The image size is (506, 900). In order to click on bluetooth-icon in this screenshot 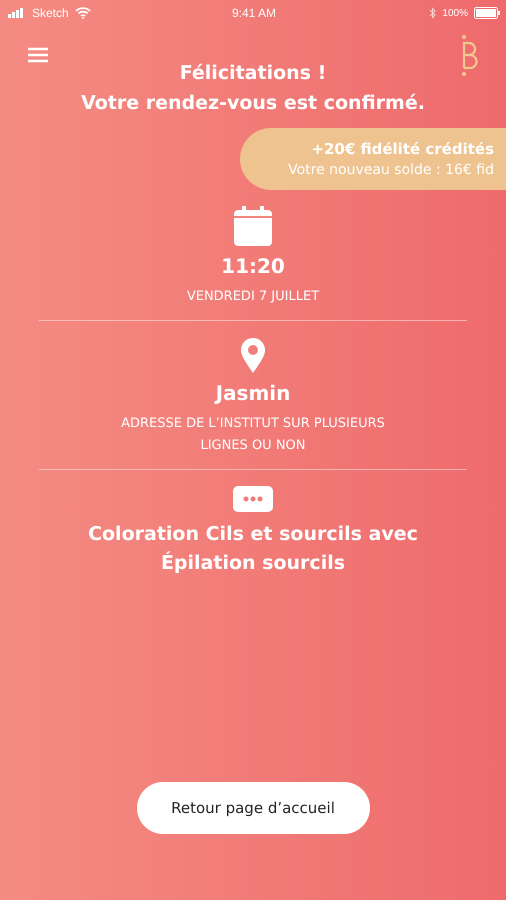, I will do `click(432, 13)`.